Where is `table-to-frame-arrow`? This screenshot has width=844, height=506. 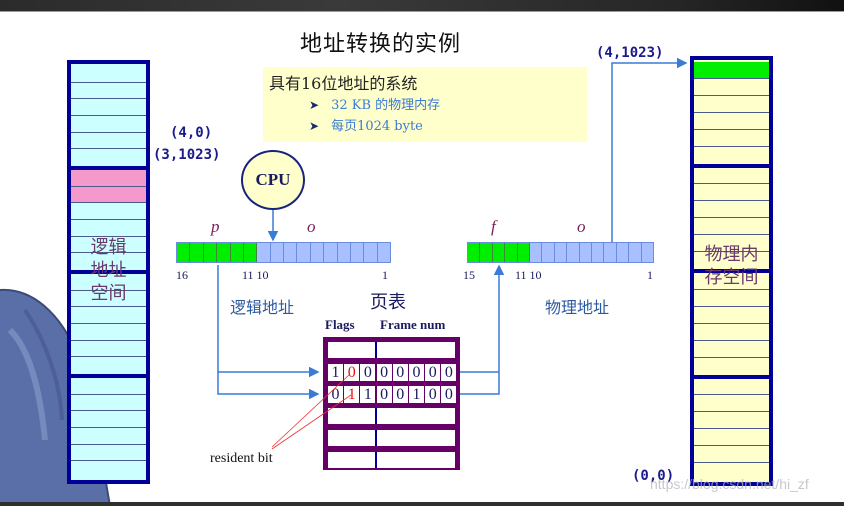
table-to-frame-arrow is located at coordinates (482, 329).